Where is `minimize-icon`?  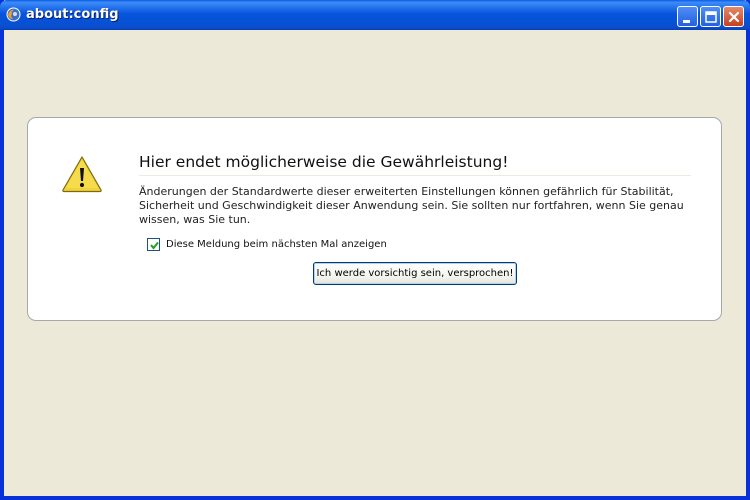 minimize-icon is located at coordinates (686, 21).